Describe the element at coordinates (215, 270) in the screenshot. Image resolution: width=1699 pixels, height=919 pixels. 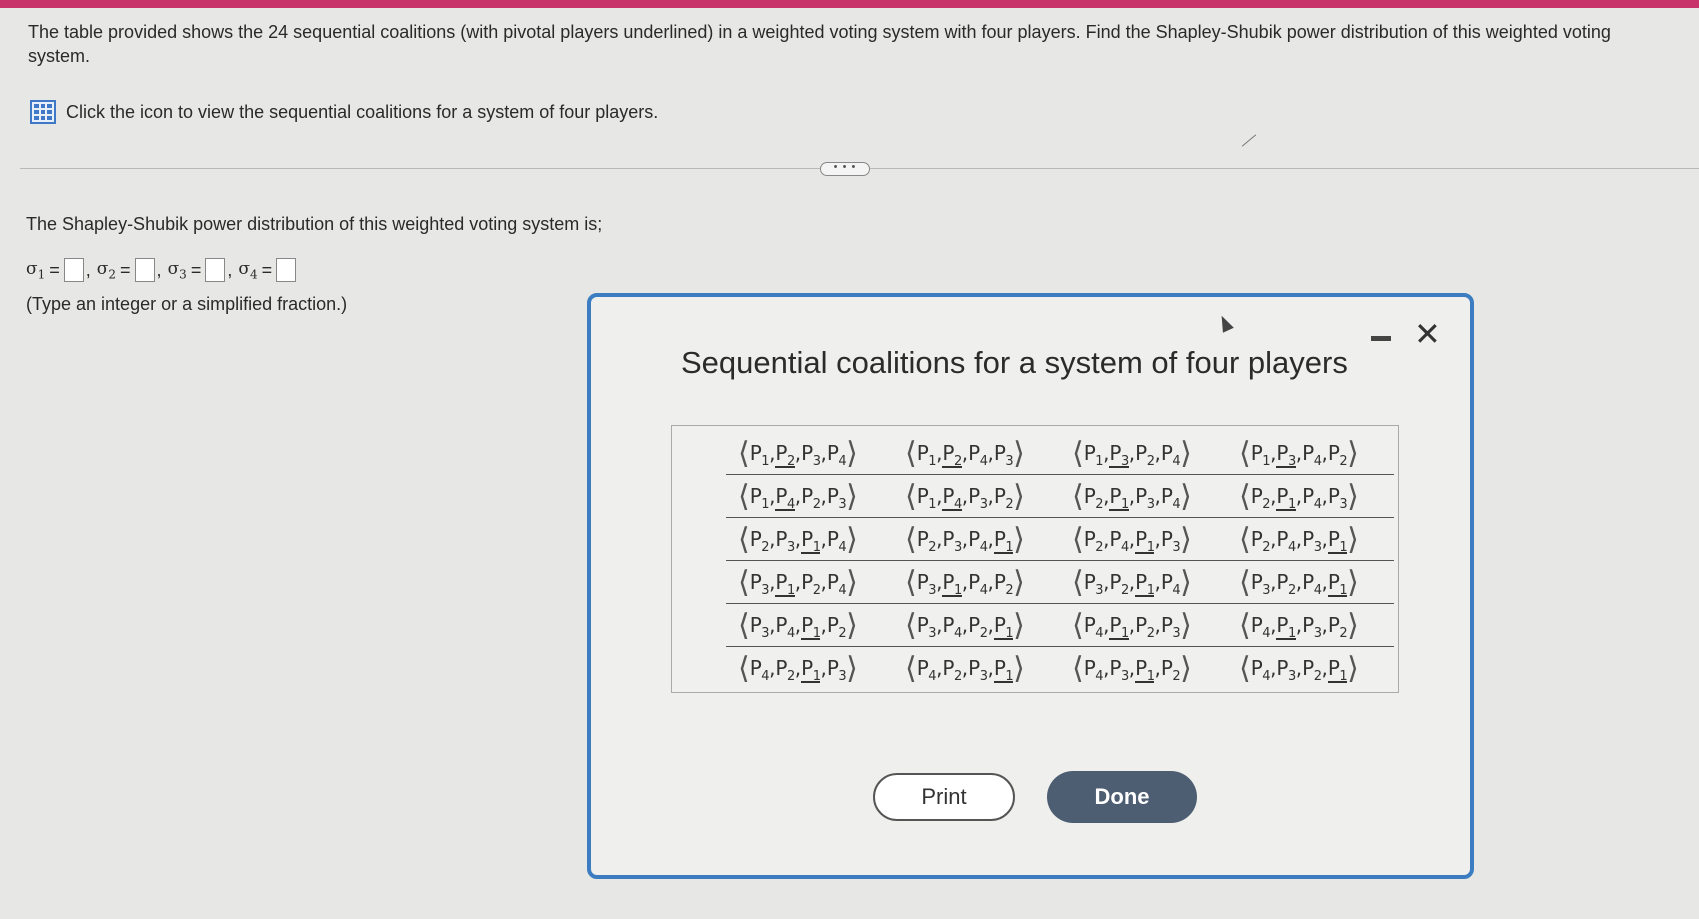
I see `sigma-3-input` at that location.